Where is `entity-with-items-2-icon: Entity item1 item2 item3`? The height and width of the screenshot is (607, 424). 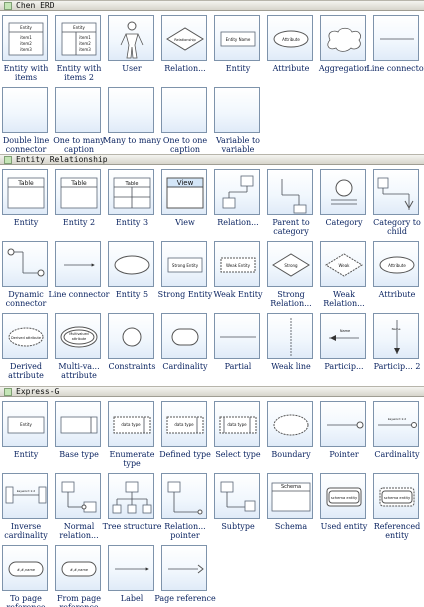 entity-with-items-2-icon: Entity item1 item2 item3 is located at coordinates (78, 38).